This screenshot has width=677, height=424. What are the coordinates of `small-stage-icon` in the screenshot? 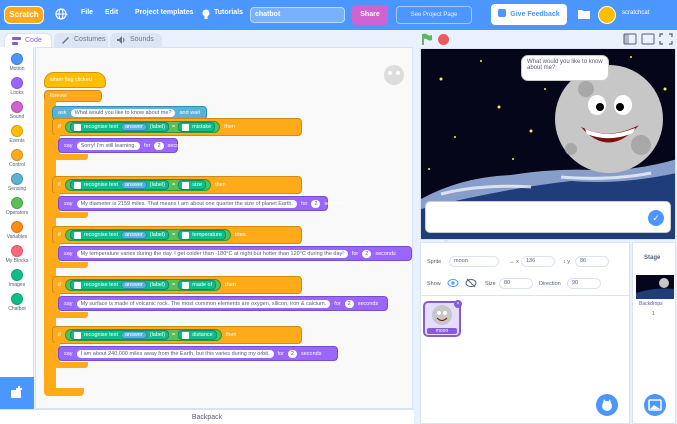 It's located at (630, 39).